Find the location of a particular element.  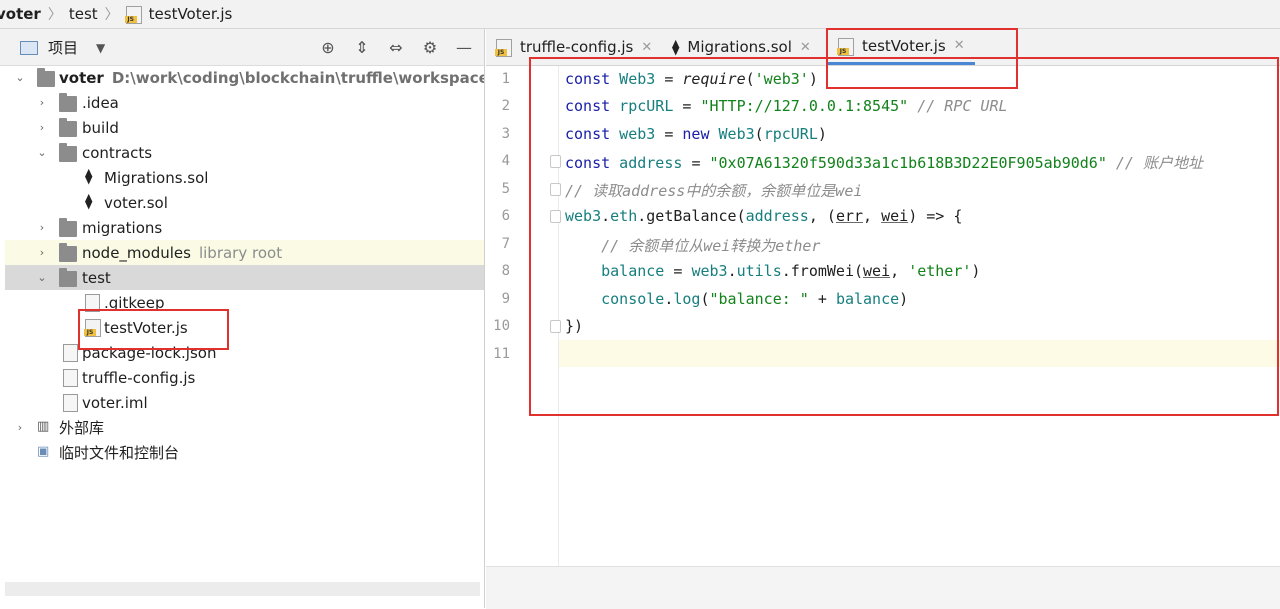

tree-item-gitkeep: .gitkeep is located at coordinates (244, 302).